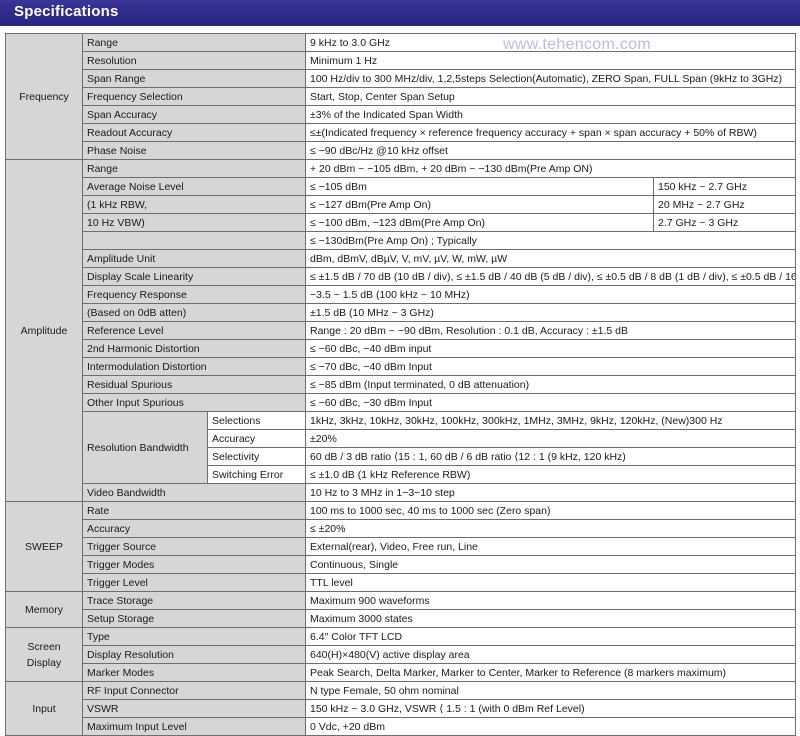  Describe the element at coordinates (194, 636) in the screenshot. I see `param-label: Type` at that location.